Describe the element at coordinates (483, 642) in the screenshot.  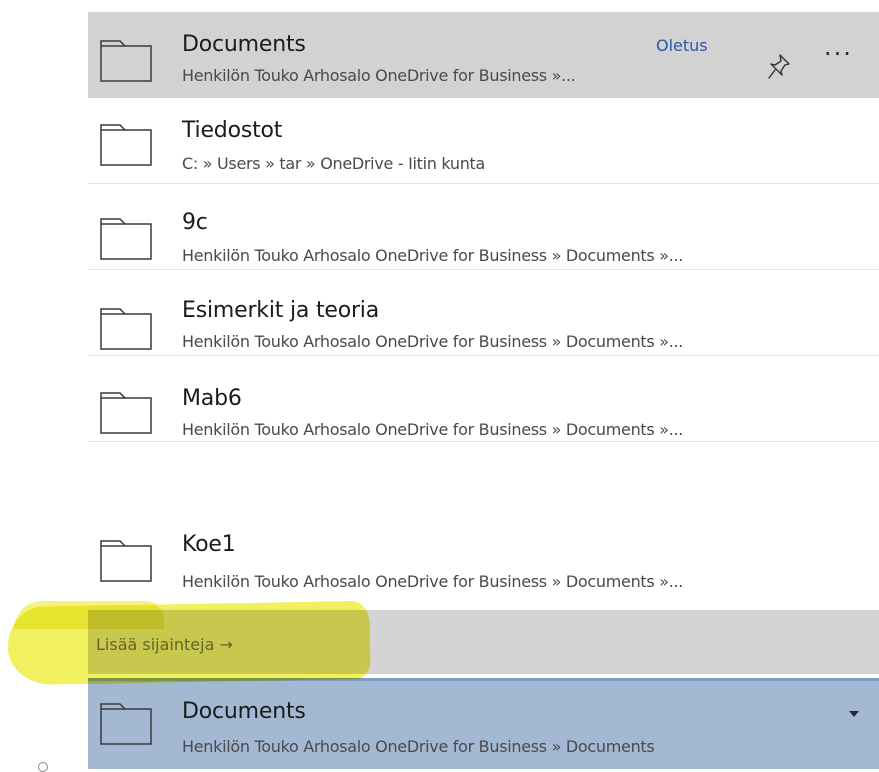
I see `more-locations-bar: Lisää sijainteja →` at that location.